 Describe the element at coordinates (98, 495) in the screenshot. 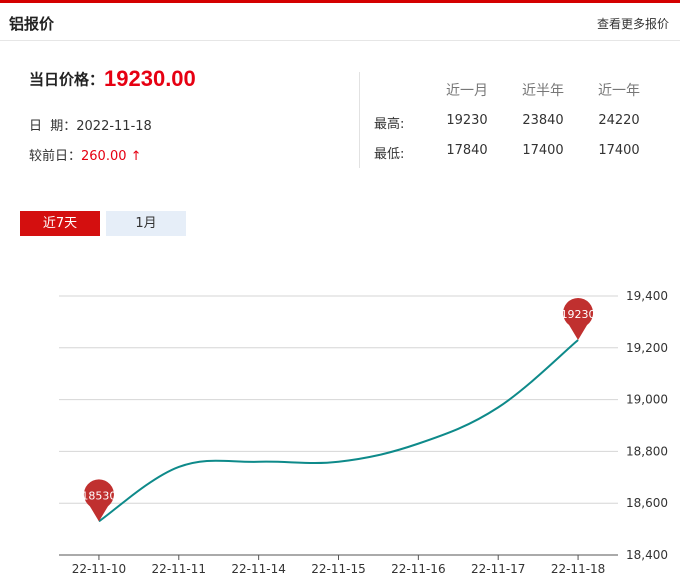

I see `data-label: 18530` at that location.